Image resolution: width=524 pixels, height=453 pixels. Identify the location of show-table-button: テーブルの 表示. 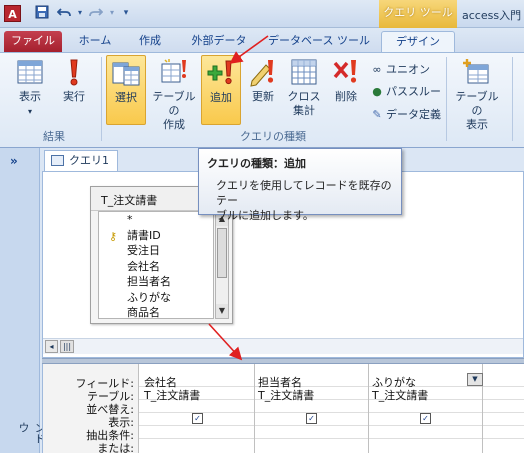
(477, 94).